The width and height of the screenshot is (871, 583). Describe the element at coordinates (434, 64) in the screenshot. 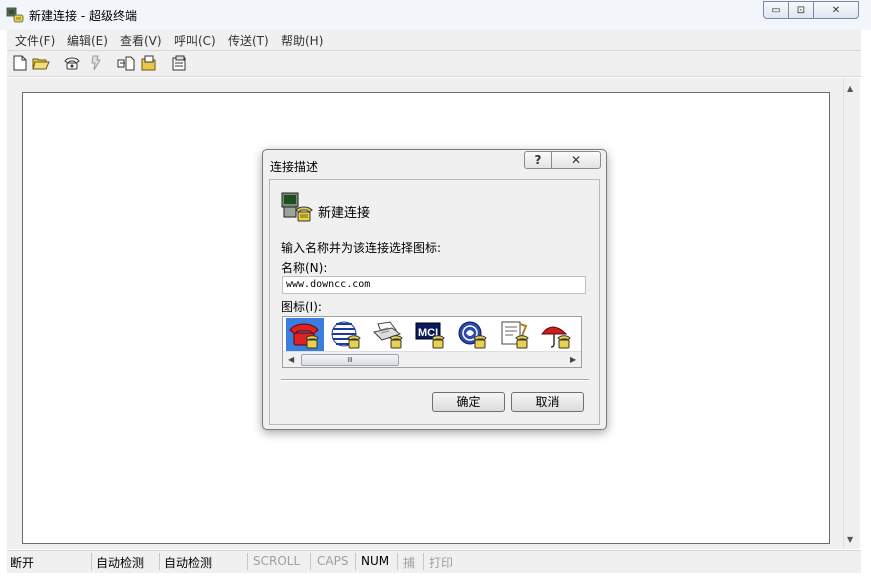

I see `toolbar` at that location.